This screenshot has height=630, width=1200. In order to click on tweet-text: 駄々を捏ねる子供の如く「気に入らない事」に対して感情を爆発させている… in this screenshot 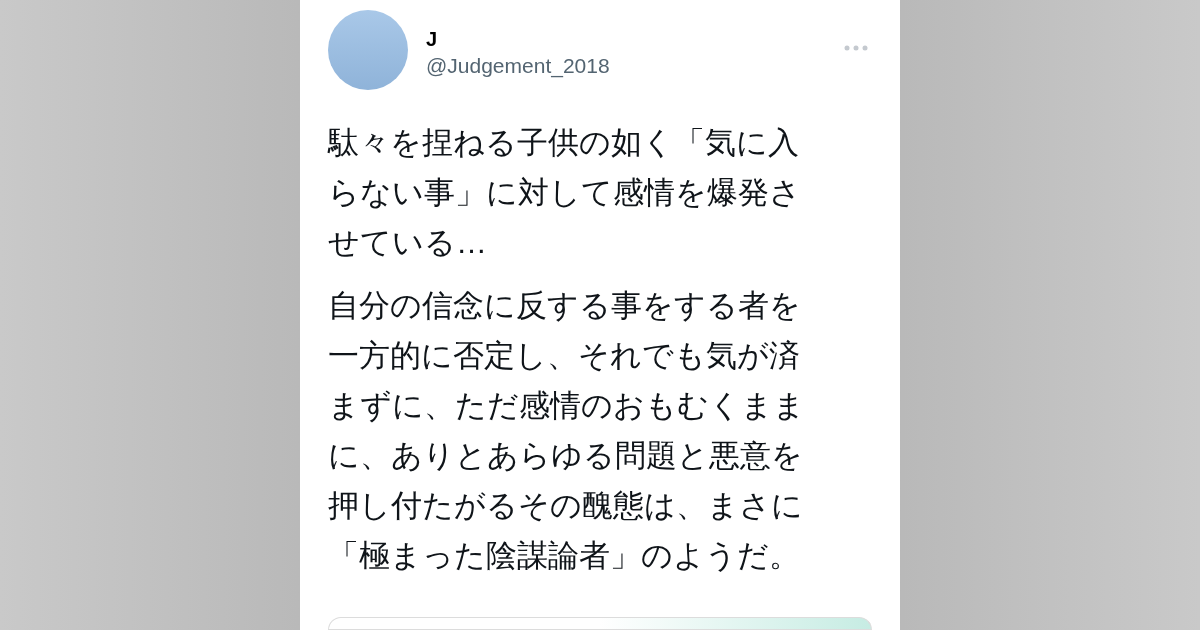, I will do `click(565, 193)`.